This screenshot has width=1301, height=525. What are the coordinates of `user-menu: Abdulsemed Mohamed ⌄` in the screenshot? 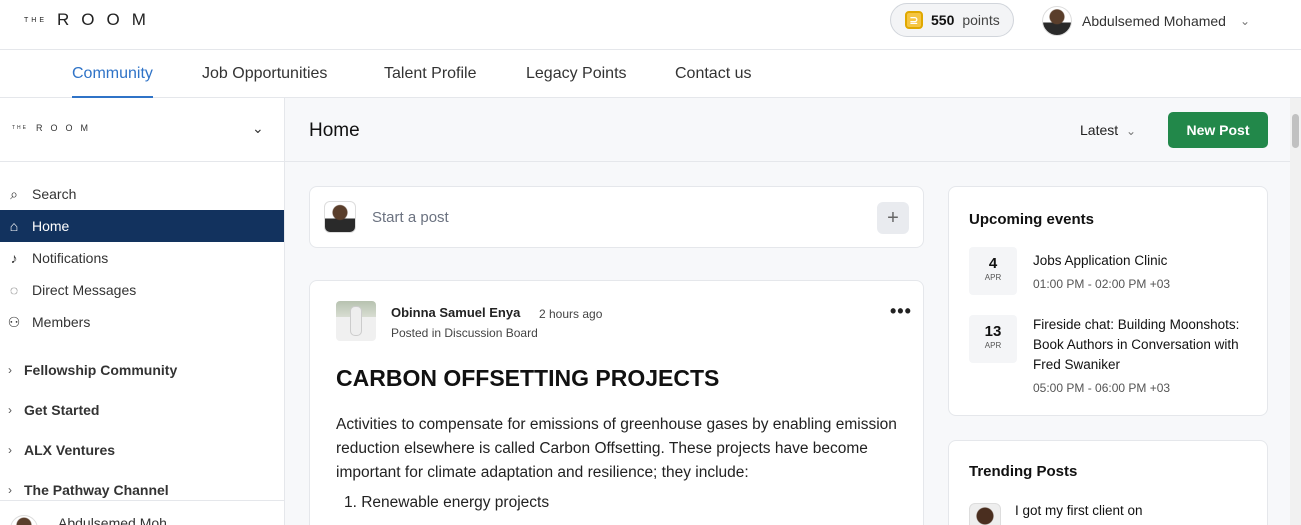 It's located at (1146, 21).